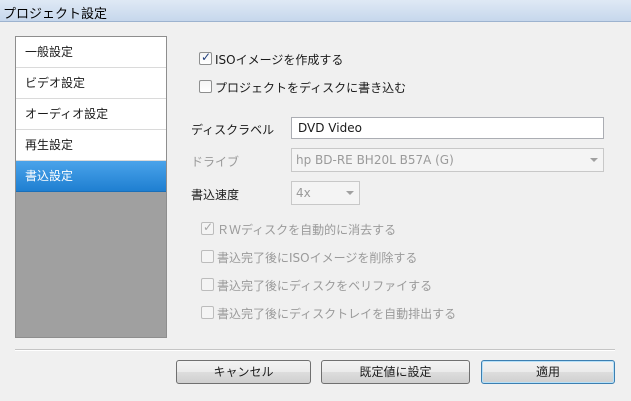 This screenshot has height=401, width=631. What do you see at coordinates (325, 193) in the screenshot?
I see `speed-select: 4x` at bounding box center [325, 193].